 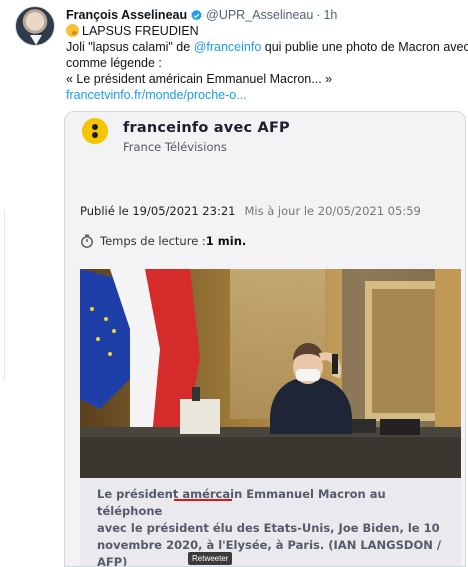 I want to click on source-subtitle: France Télévisions, so click(x=175, y=147).